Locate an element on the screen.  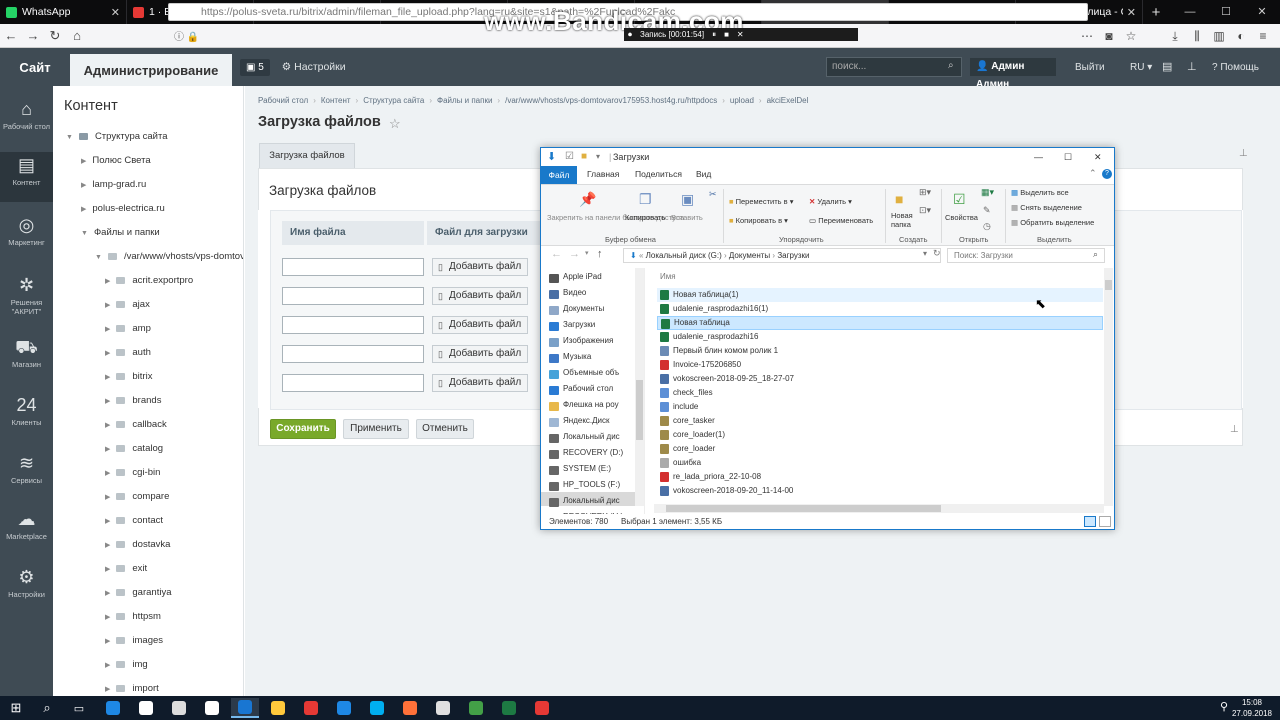
ex-minimize-icon: — is located at coordinates (1038, 157).